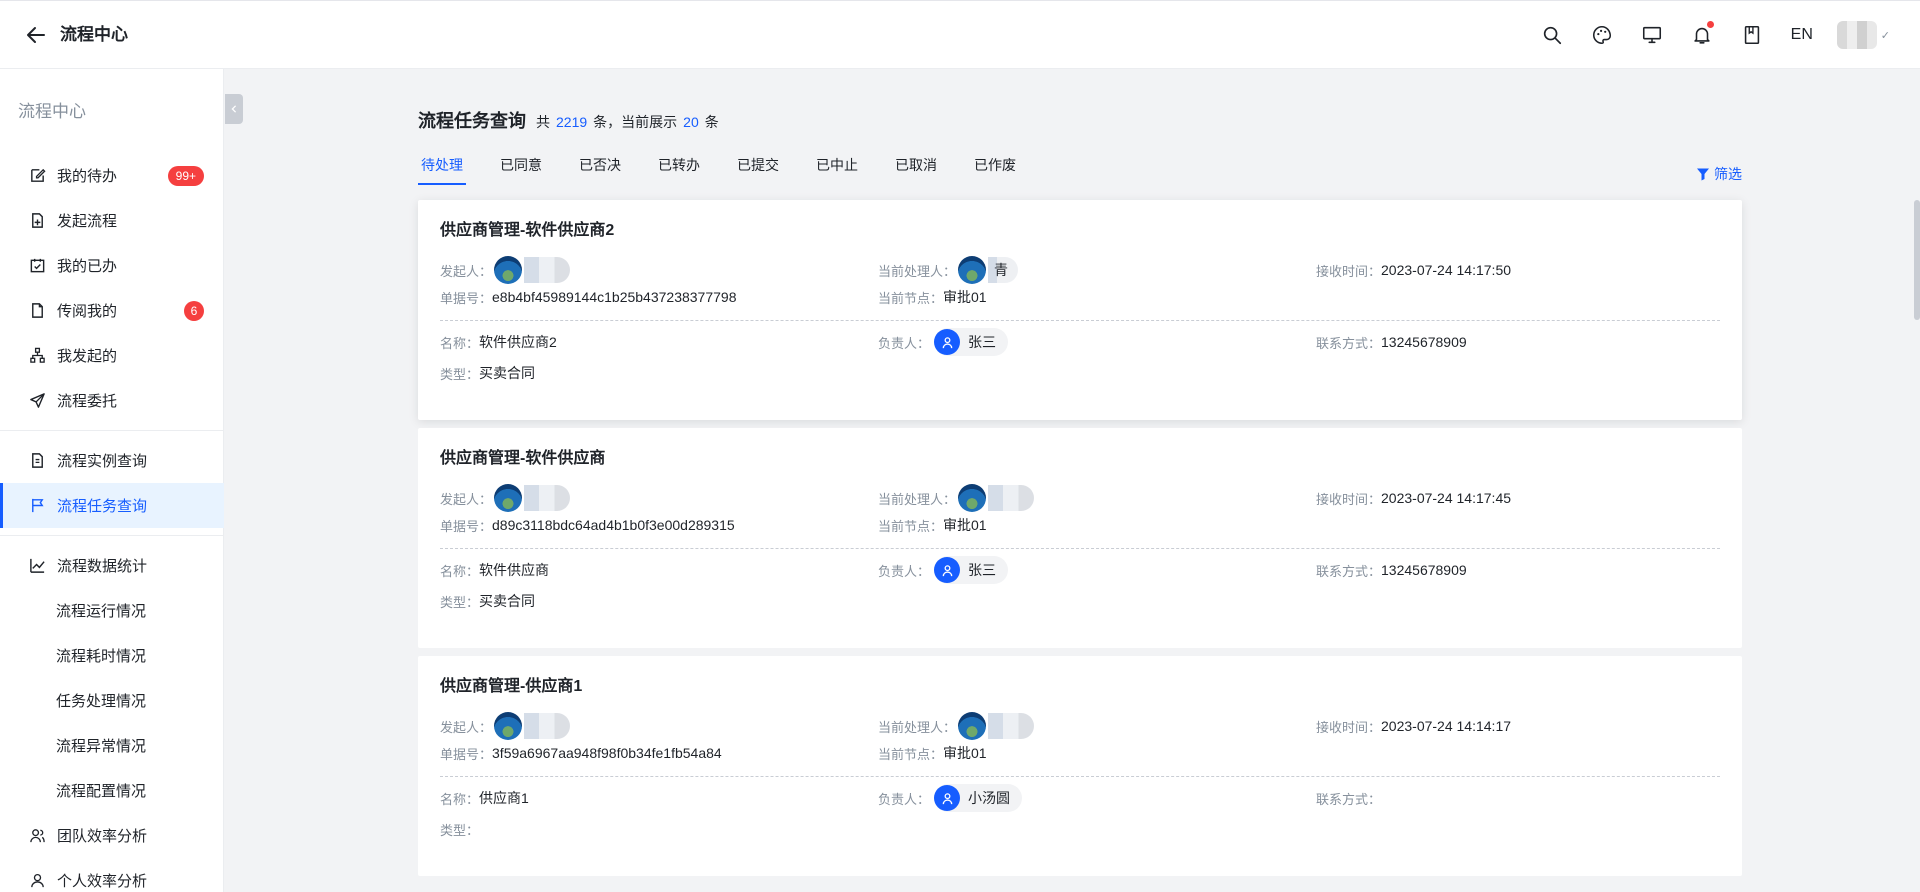 The width and height of the screenshot is (1920, 892). Describe the element at coordinates (112, 835) in the screenshot. I see `sidebar-item: 团队效率分析` at that location.